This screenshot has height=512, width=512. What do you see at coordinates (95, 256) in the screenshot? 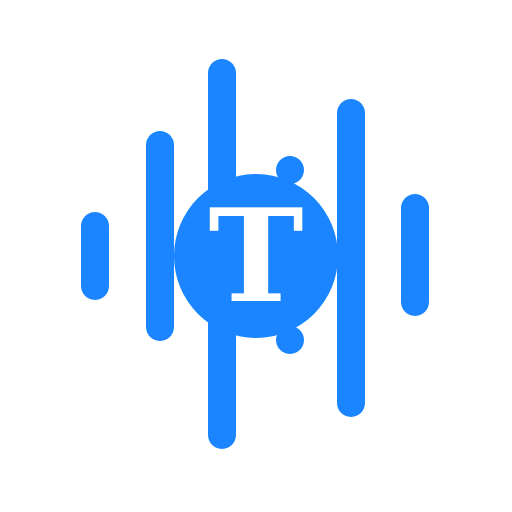
I see `sound-wave-bar-outer-left` at bounding box center [95, 256].